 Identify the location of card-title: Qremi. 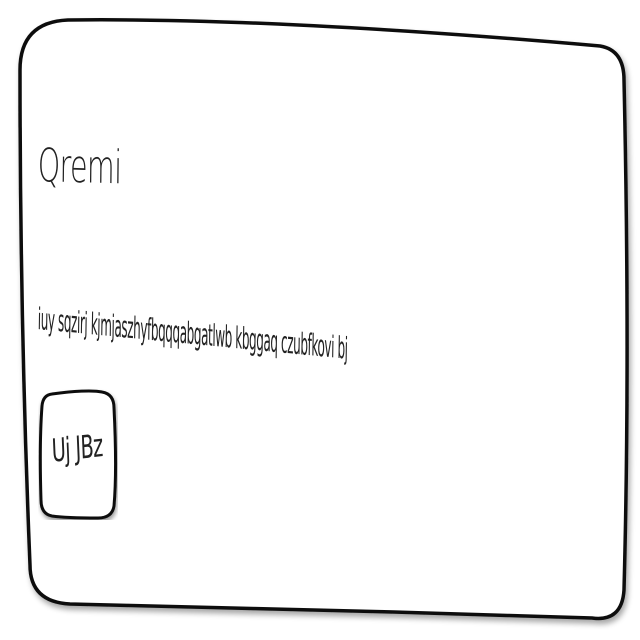
(79, 166).